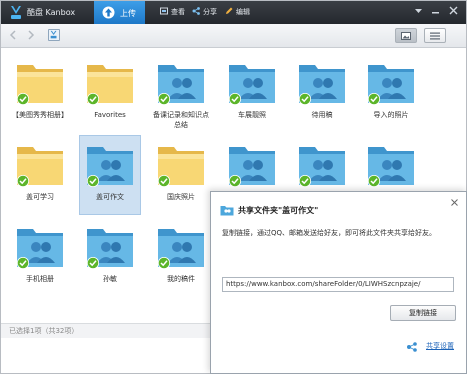 Image resolution: width=467 pixels, height=374 pixels. Describe the element at coordinates (181, 93) in the screenshot. I see `folder-item: 备课记录和知识点总结` at that location.